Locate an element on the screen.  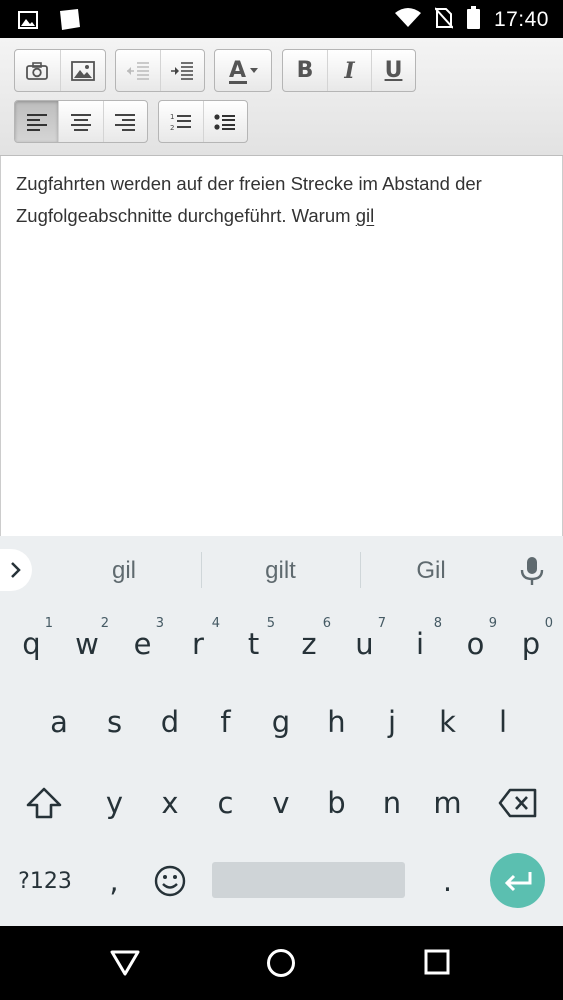
image-button is located at coordinates (82, 70).